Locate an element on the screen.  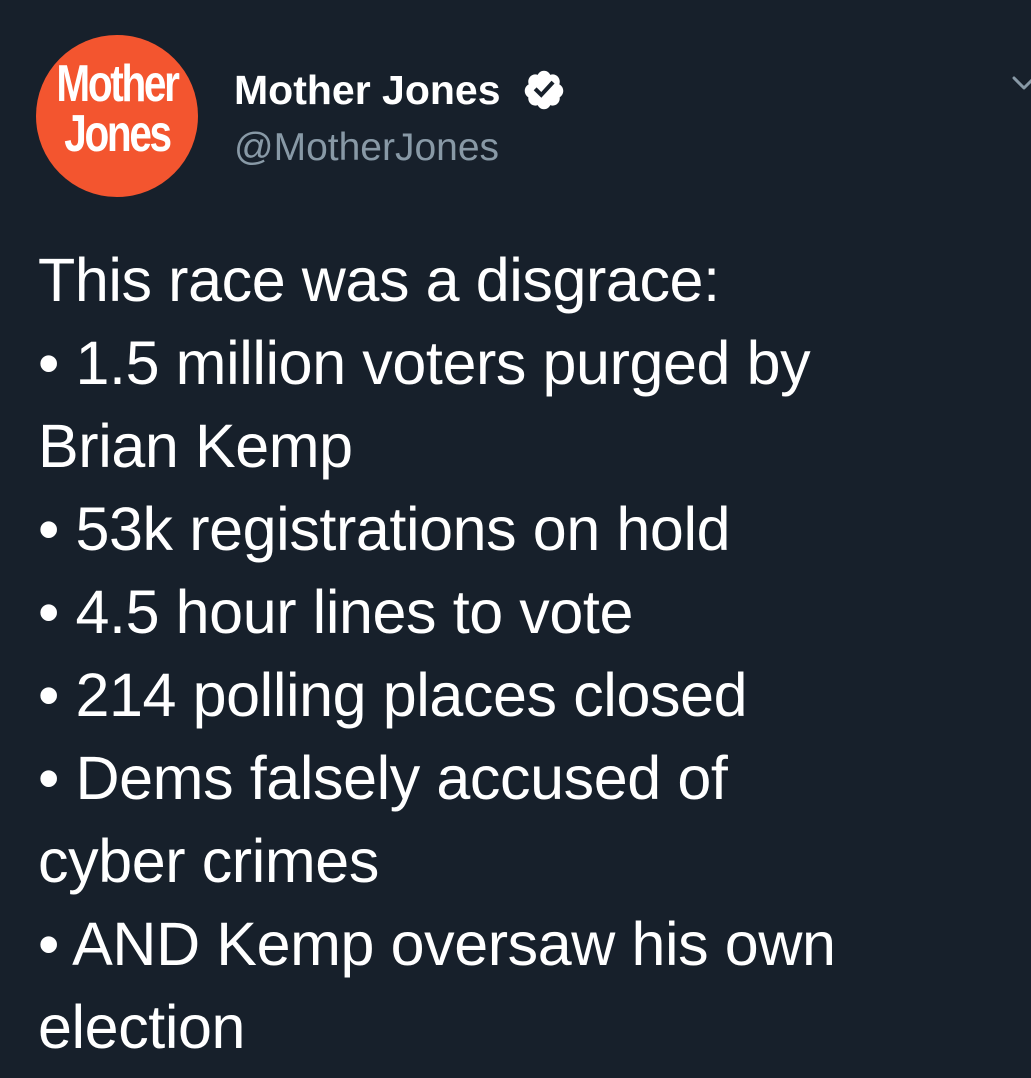
tweet-line: • 1.5 million voters purged by is located at coordinates (424, 363).